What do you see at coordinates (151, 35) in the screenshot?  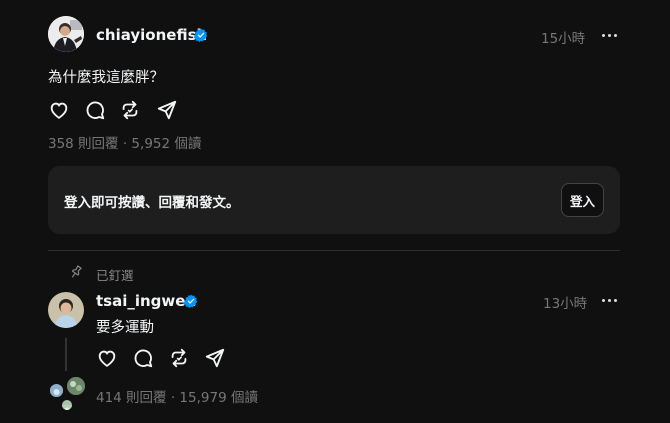 I see `username: chiayionefish` at bounding box center [151, 35].